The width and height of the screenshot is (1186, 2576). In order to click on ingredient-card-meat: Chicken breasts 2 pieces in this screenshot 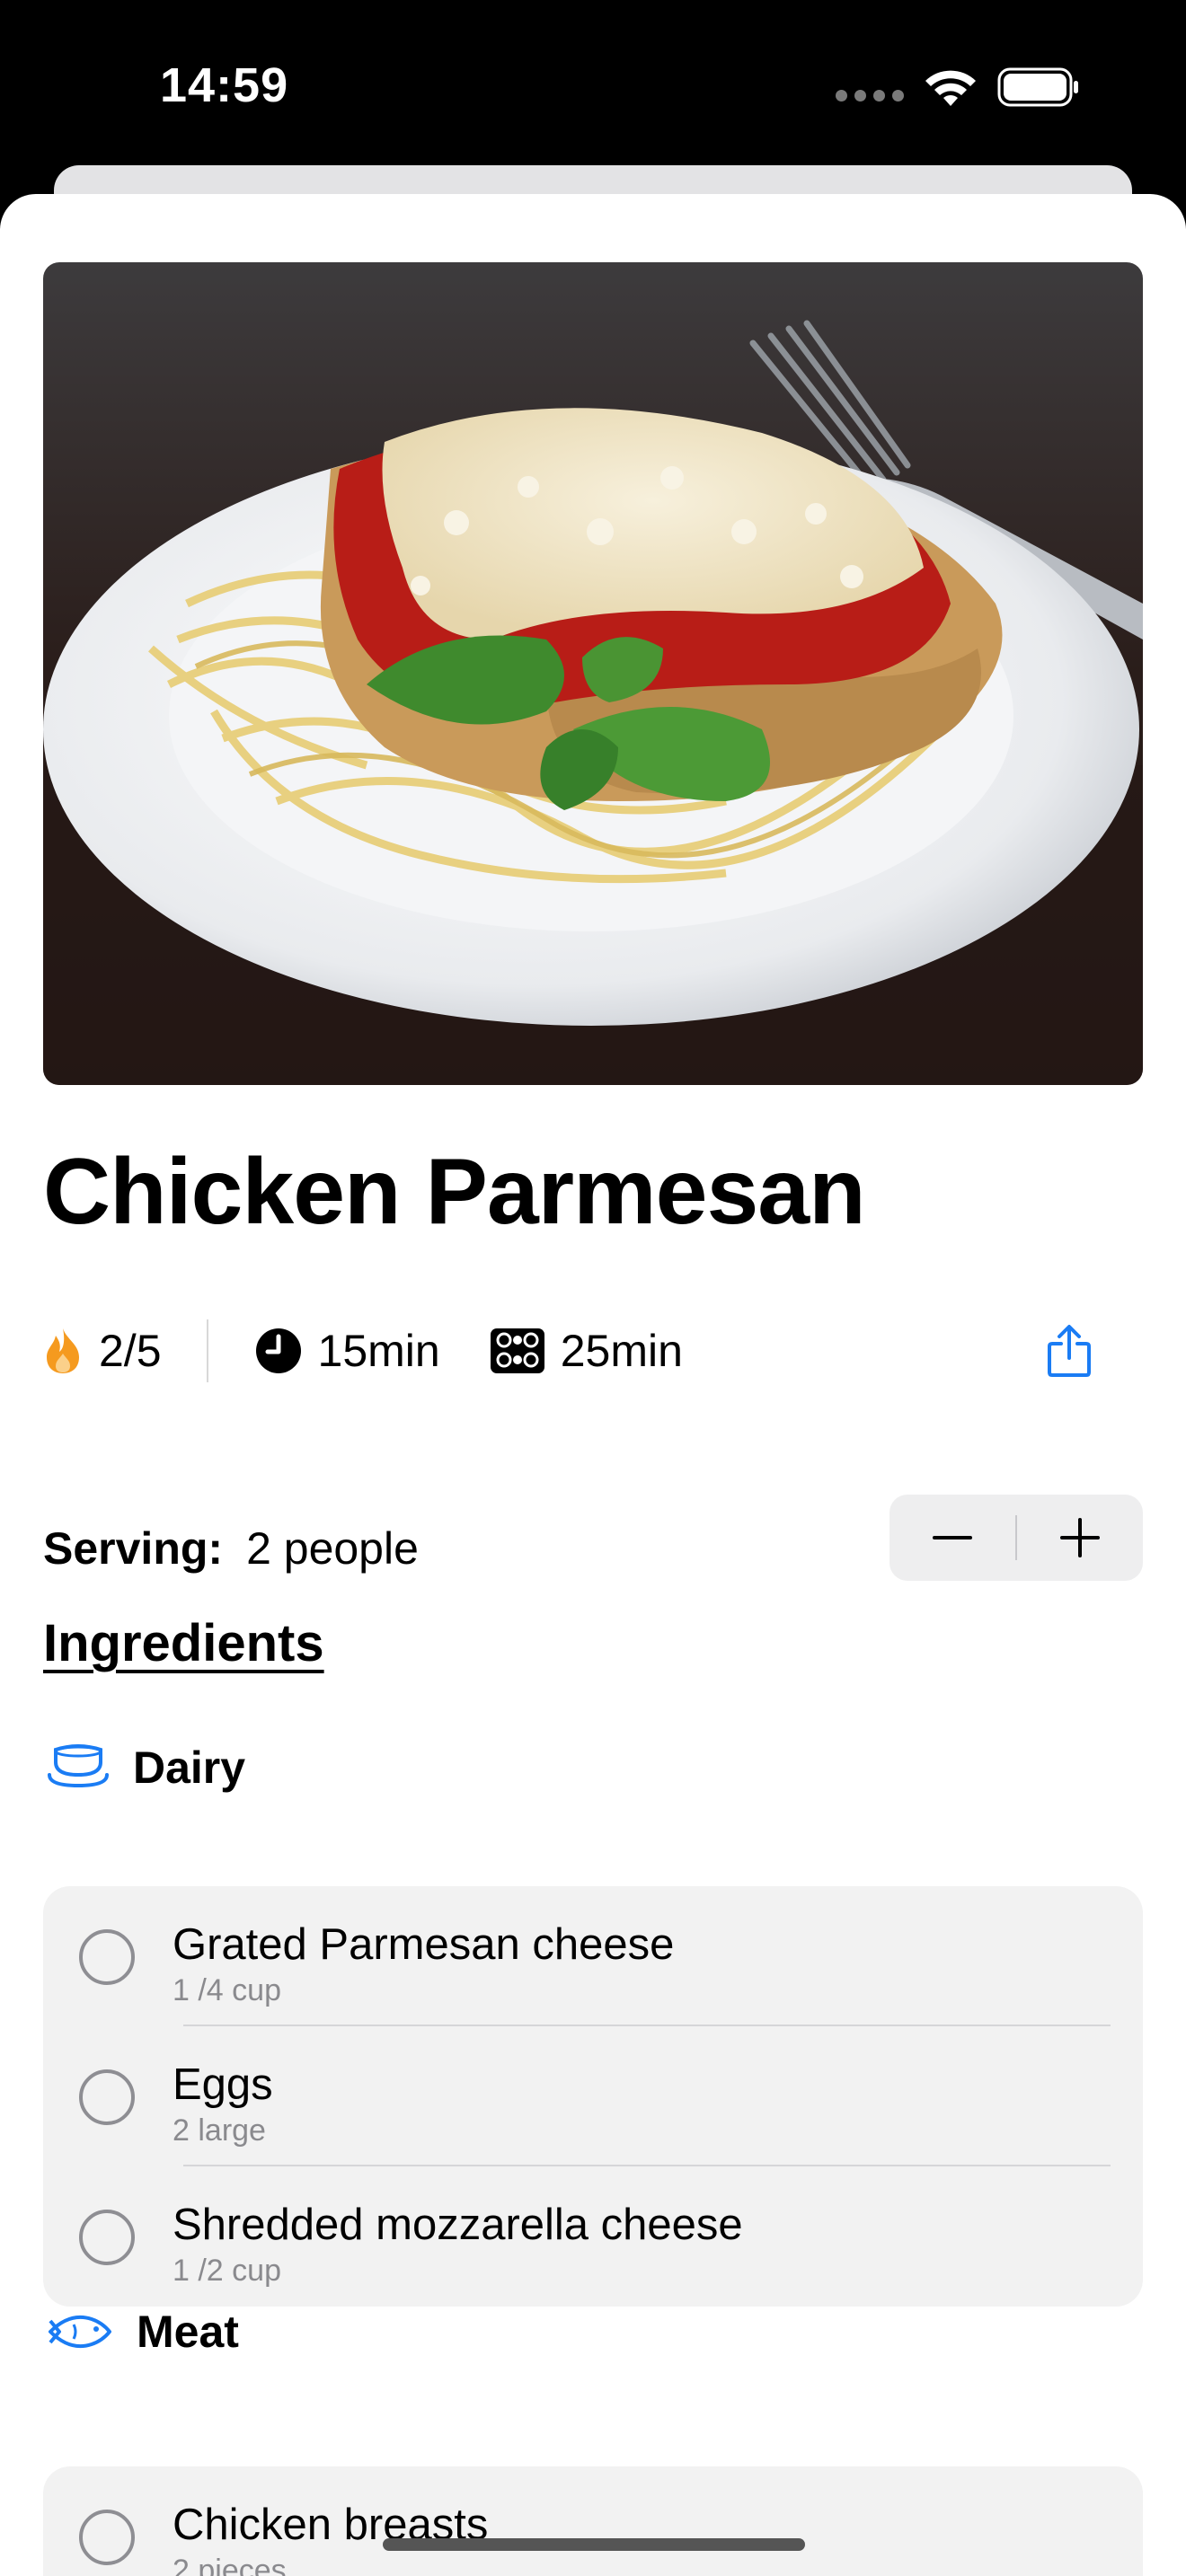, I will do `click(593, 2521)`.